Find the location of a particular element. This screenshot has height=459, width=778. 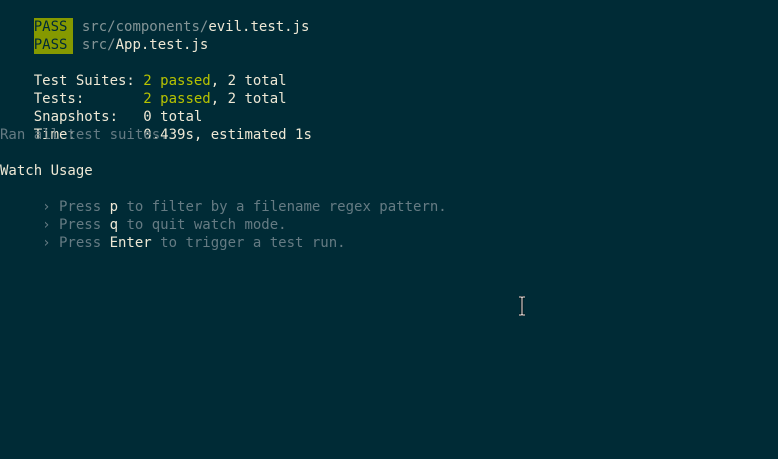

watch-usage-title: Watch Usage is located at coordinates (46, 171).